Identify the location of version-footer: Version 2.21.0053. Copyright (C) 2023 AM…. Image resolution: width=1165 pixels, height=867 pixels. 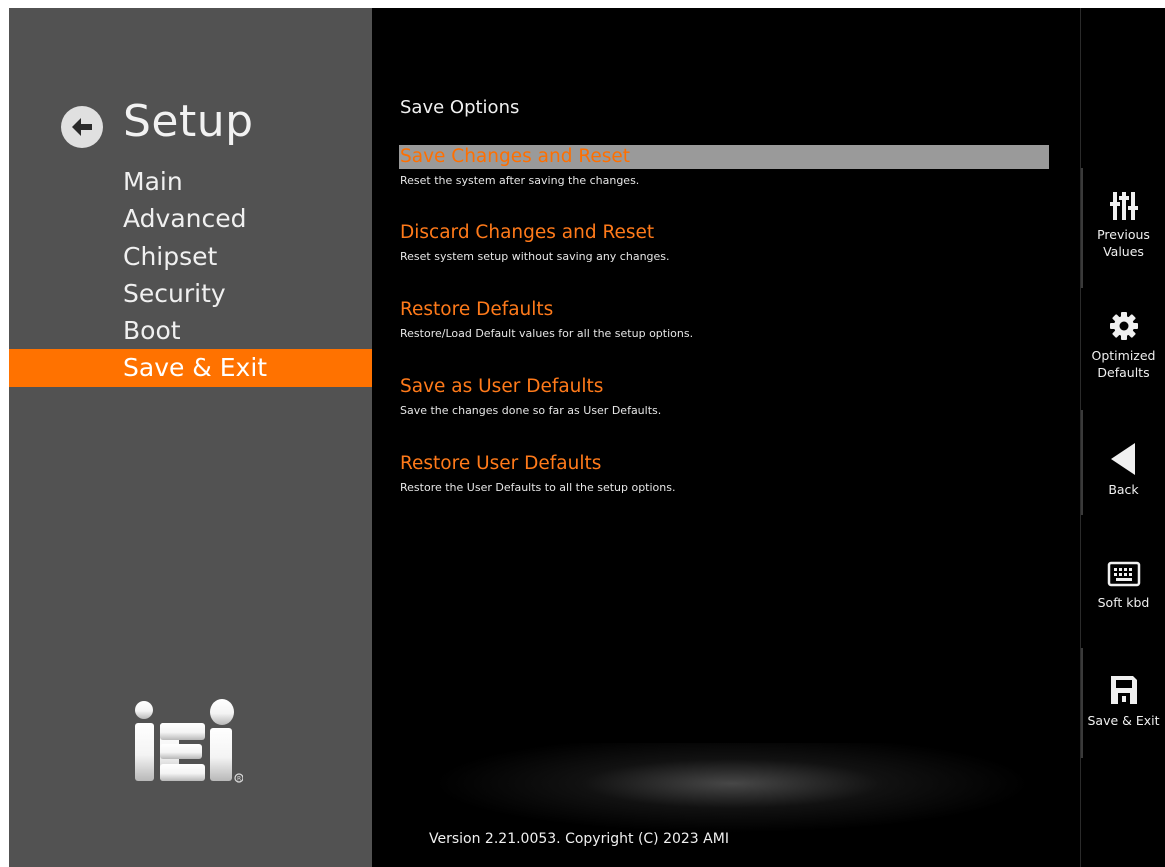
(579, 839).